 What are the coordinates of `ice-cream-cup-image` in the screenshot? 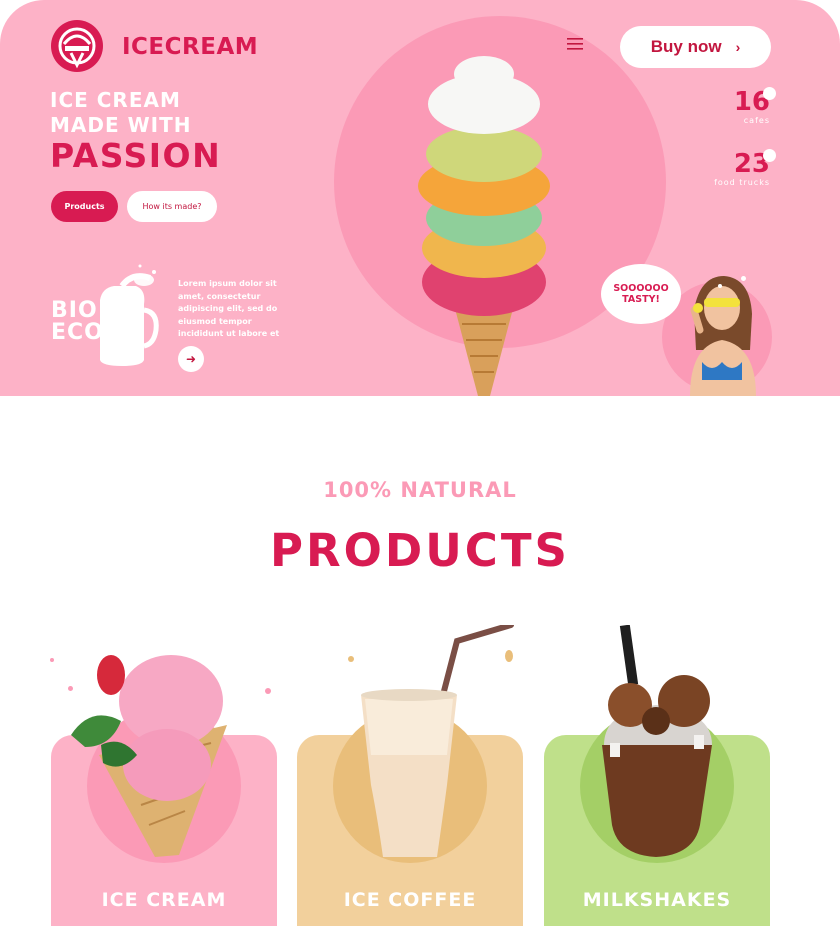 It's located at (164, 745).